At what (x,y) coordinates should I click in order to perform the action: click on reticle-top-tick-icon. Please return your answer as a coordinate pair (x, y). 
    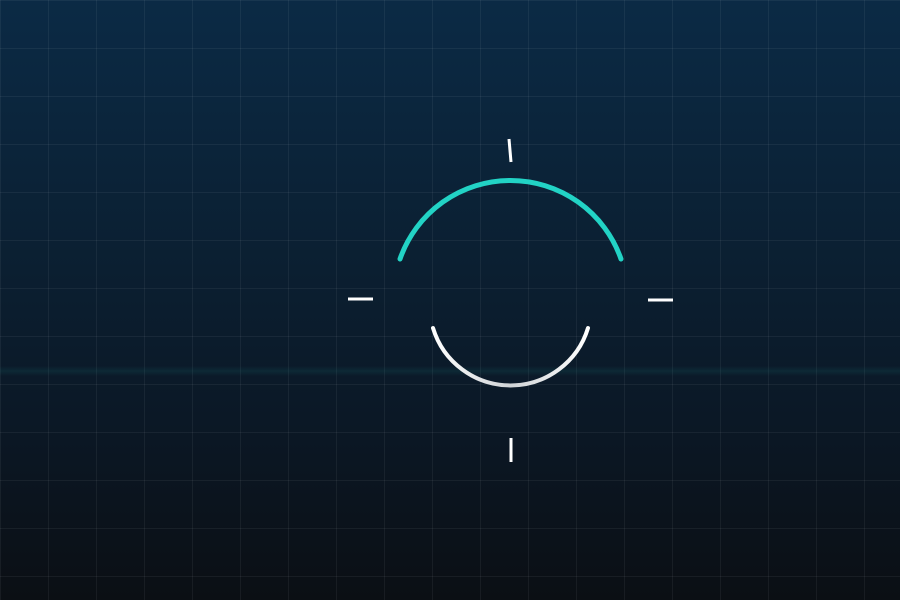
    Looking at the image, I should click on (510, 150).